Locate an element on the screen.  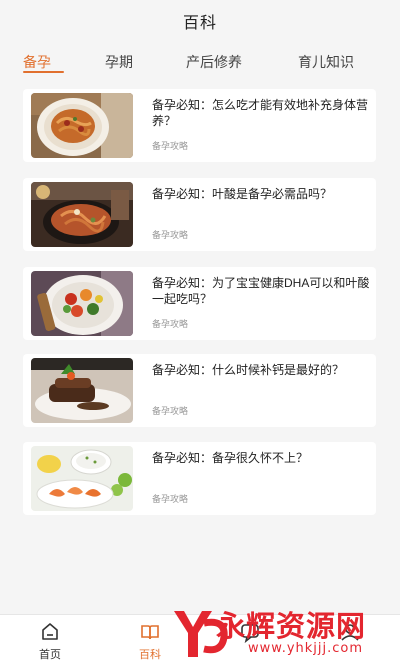
pasta-plate-image is located at coordinates (82, 125).